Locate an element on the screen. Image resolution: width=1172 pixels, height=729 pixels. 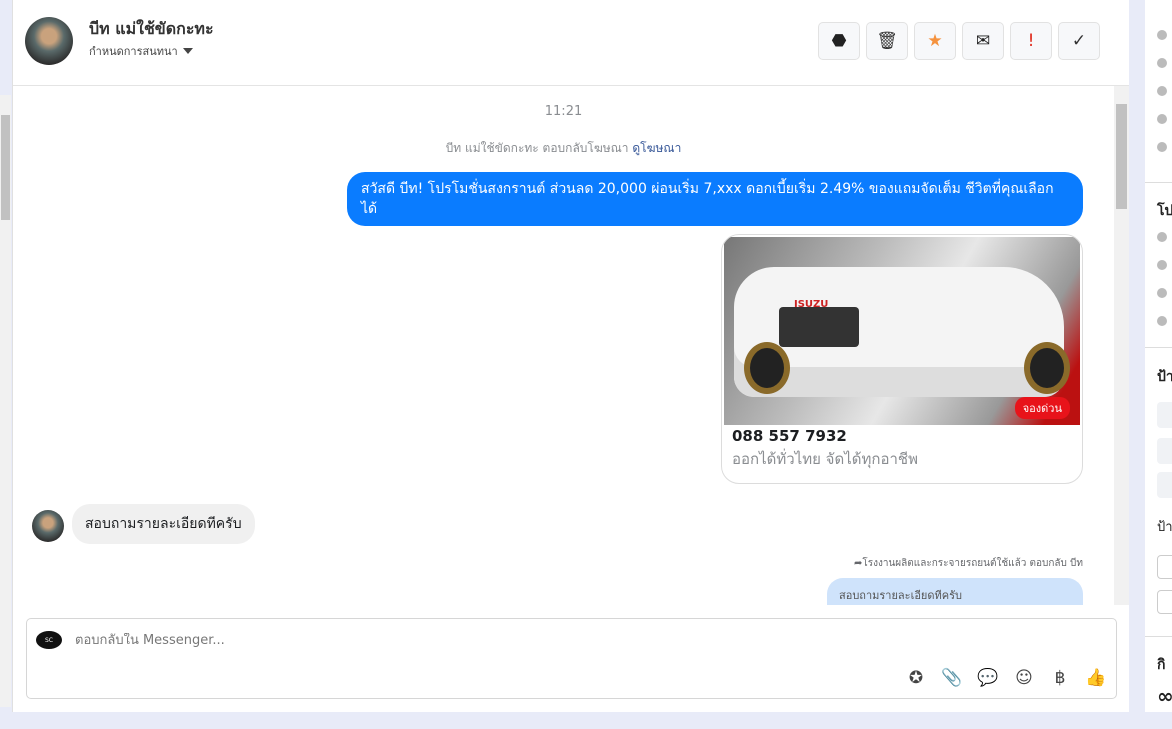
check-button: ✓ is located at coordinates (1079, 41).